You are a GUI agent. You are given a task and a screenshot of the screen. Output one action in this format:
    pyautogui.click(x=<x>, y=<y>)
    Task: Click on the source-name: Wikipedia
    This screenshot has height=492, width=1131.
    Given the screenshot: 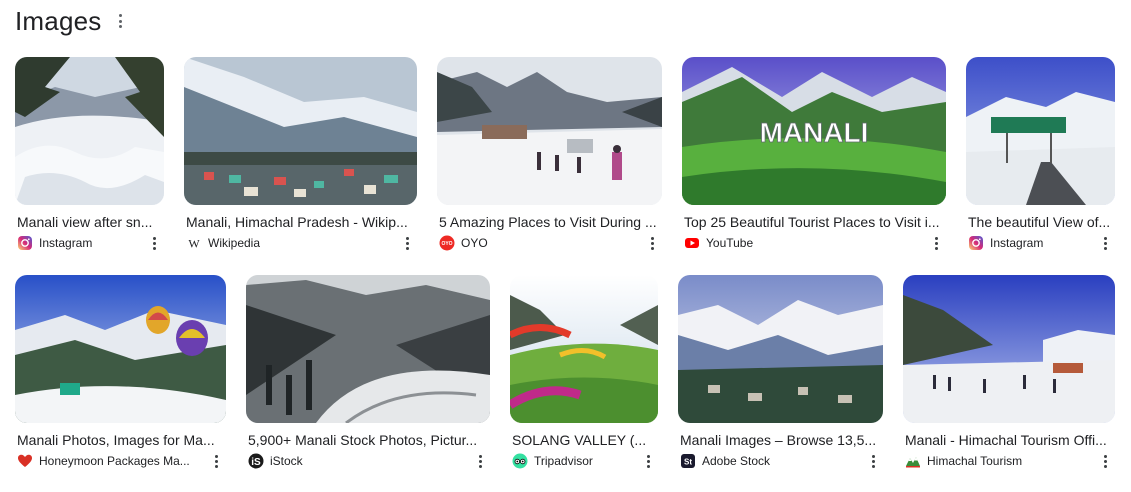 What is the action you would take?
    pyautogui.click(x=234, y=243)
    